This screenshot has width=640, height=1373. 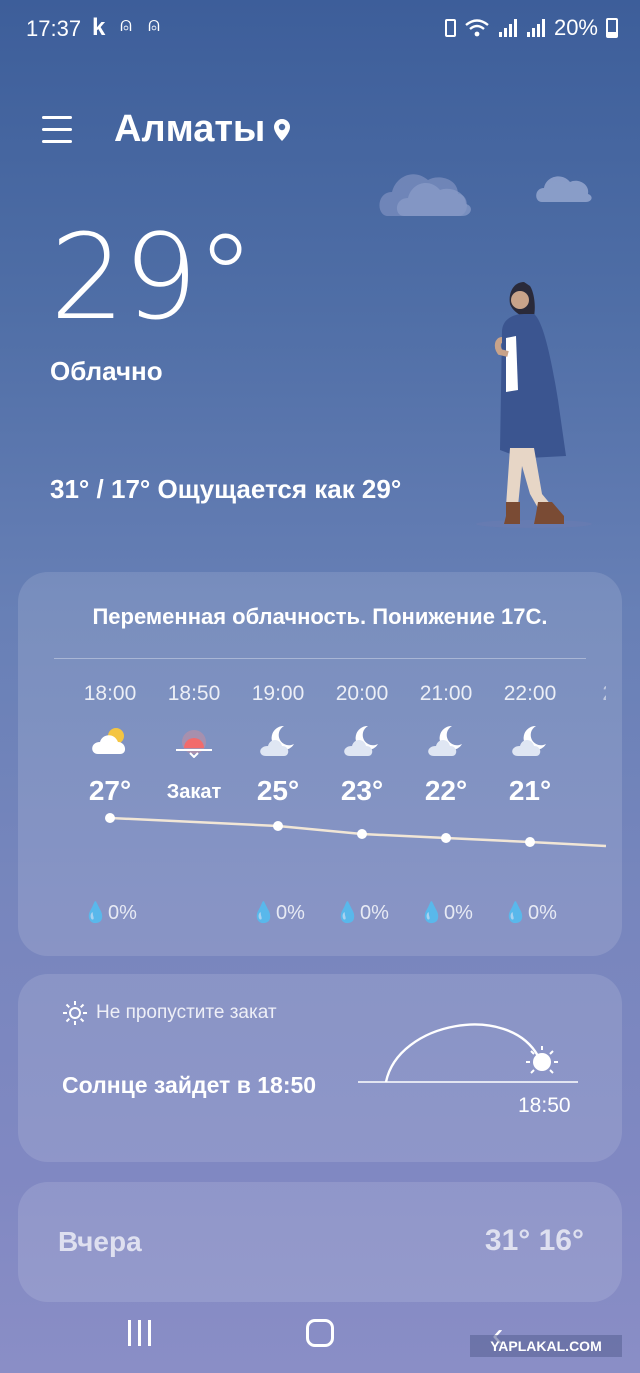 I want to click on sunset-icon, so click(x=194, y=744).